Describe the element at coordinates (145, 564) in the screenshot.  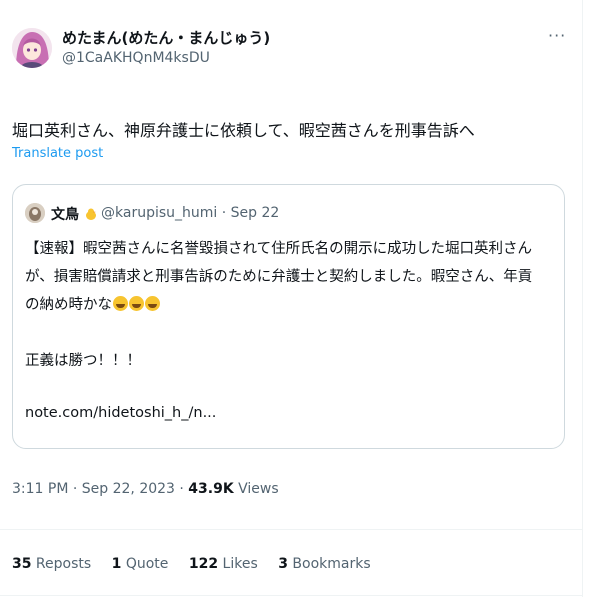
I see `quotes-label: Quote` at that location.